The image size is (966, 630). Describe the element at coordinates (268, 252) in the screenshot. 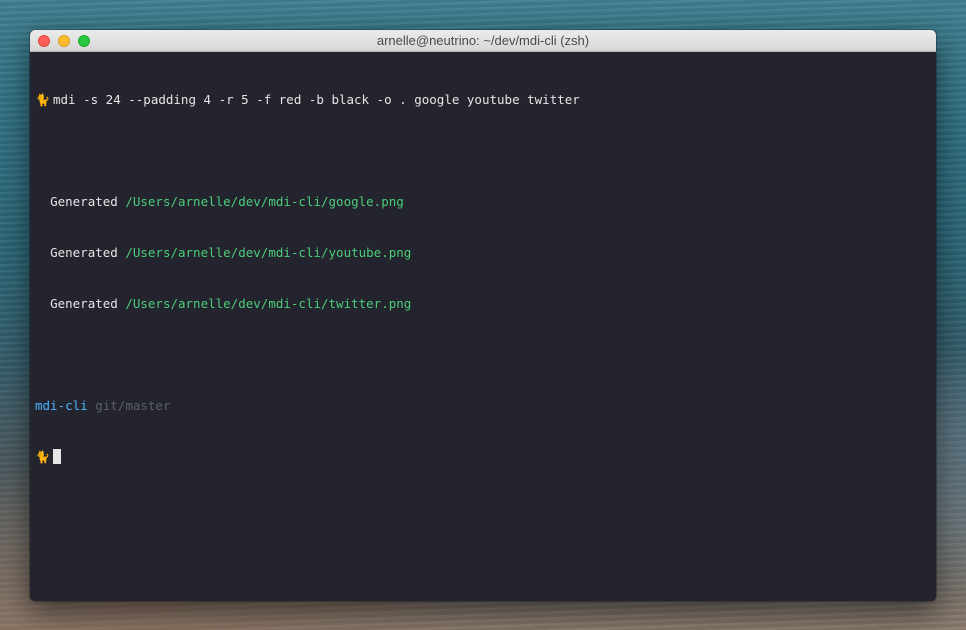

I see `output-path: /Users/arnelle/dev/mdi-cli/youtube.png` at that location.